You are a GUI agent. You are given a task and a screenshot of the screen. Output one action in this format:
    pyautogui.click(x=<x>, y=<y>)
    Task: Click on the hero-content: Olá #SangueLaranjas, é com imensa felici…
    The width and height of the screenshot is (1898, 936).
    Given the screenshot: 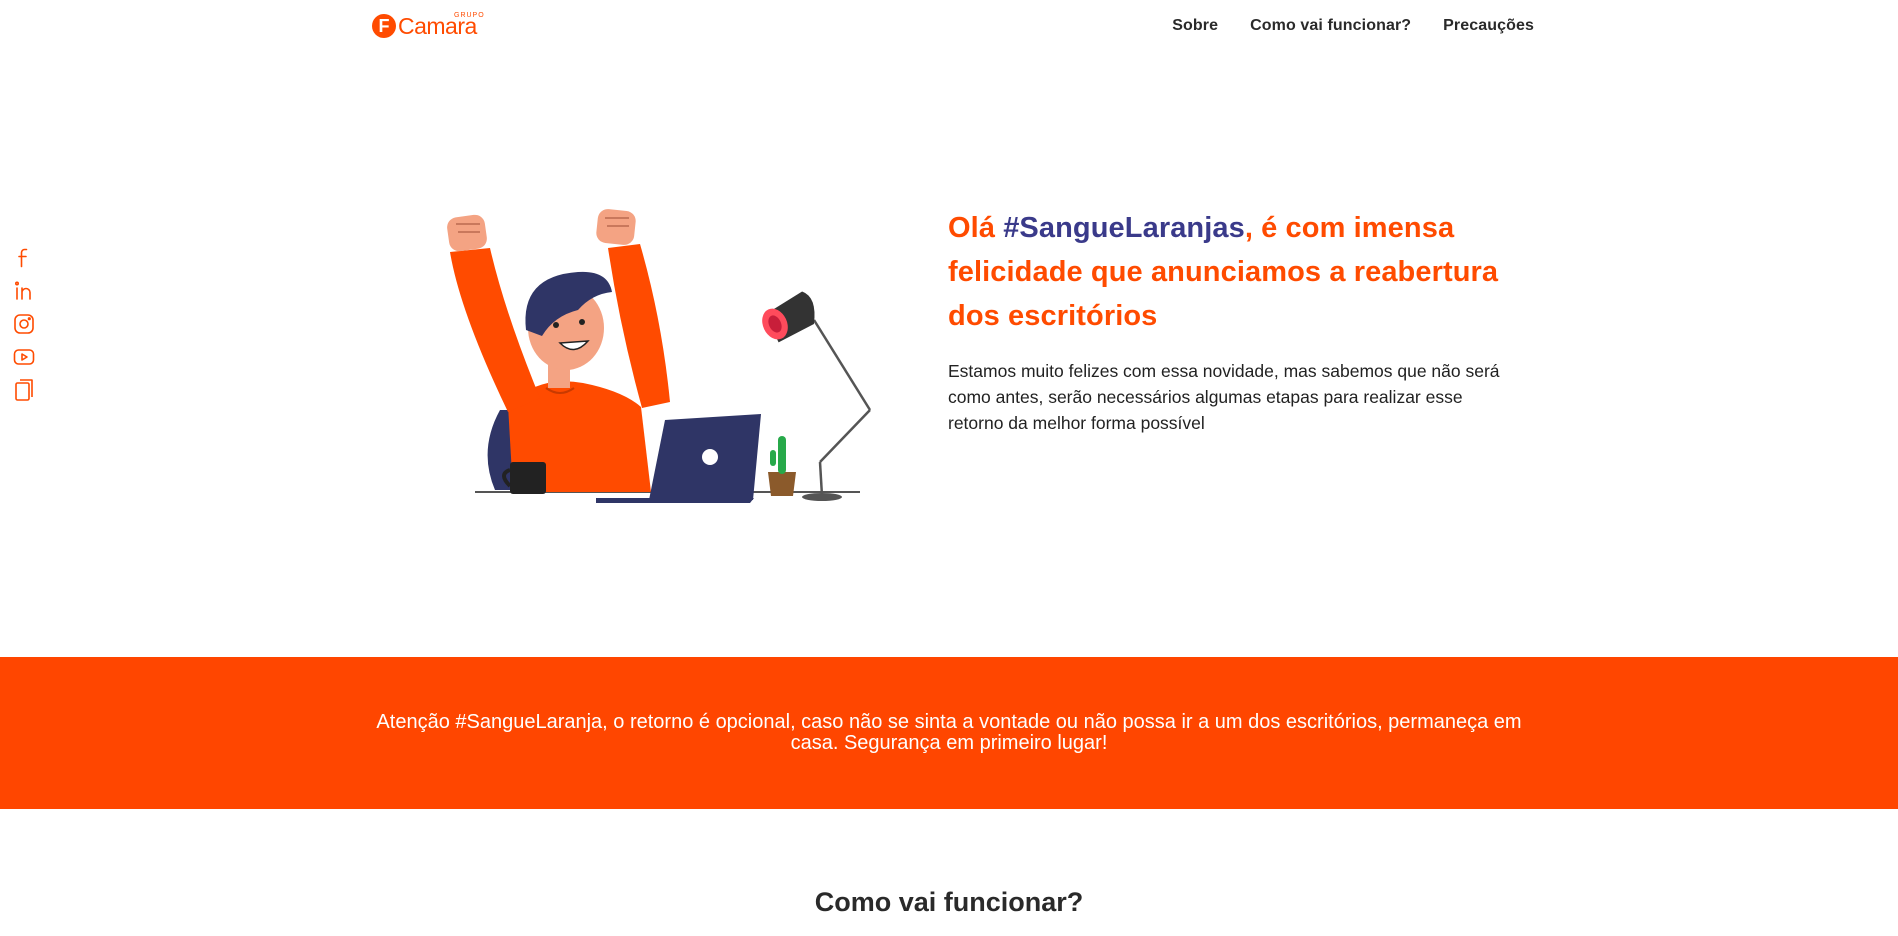 What is the action you would take?
    pyautogui.click(x=1248, y=321)
    